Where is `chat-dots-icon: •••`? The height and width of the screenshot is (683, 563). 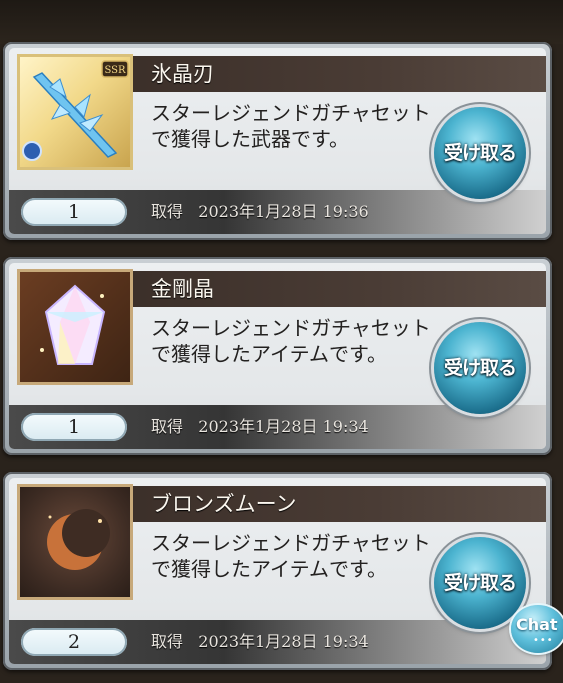
chat-dots-icon: ••• is located at coordinates (543, 640).